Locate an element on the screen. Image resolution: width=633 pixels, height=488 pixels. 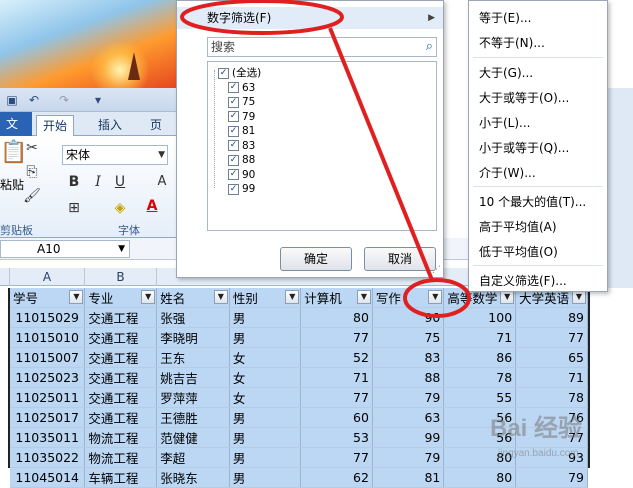
column-header-a: A is located at coordinates (47, 277).